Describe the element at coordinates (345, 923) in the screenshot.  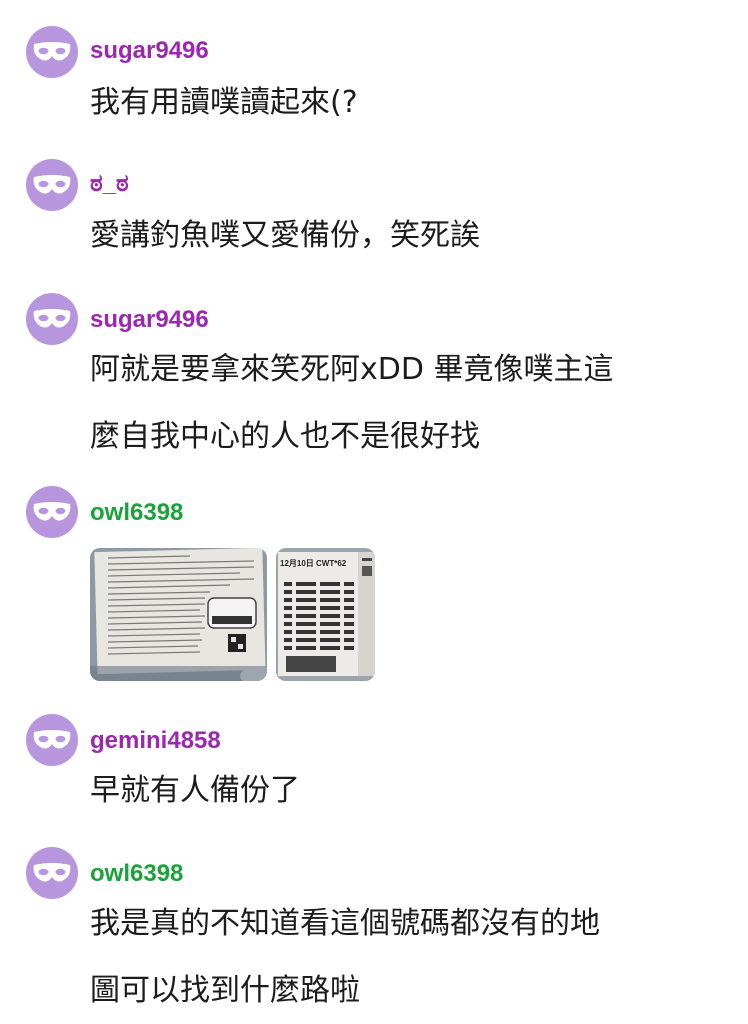
I see `comment-line: 我是真的不知道看這個號碼都沒有的地` at that location.